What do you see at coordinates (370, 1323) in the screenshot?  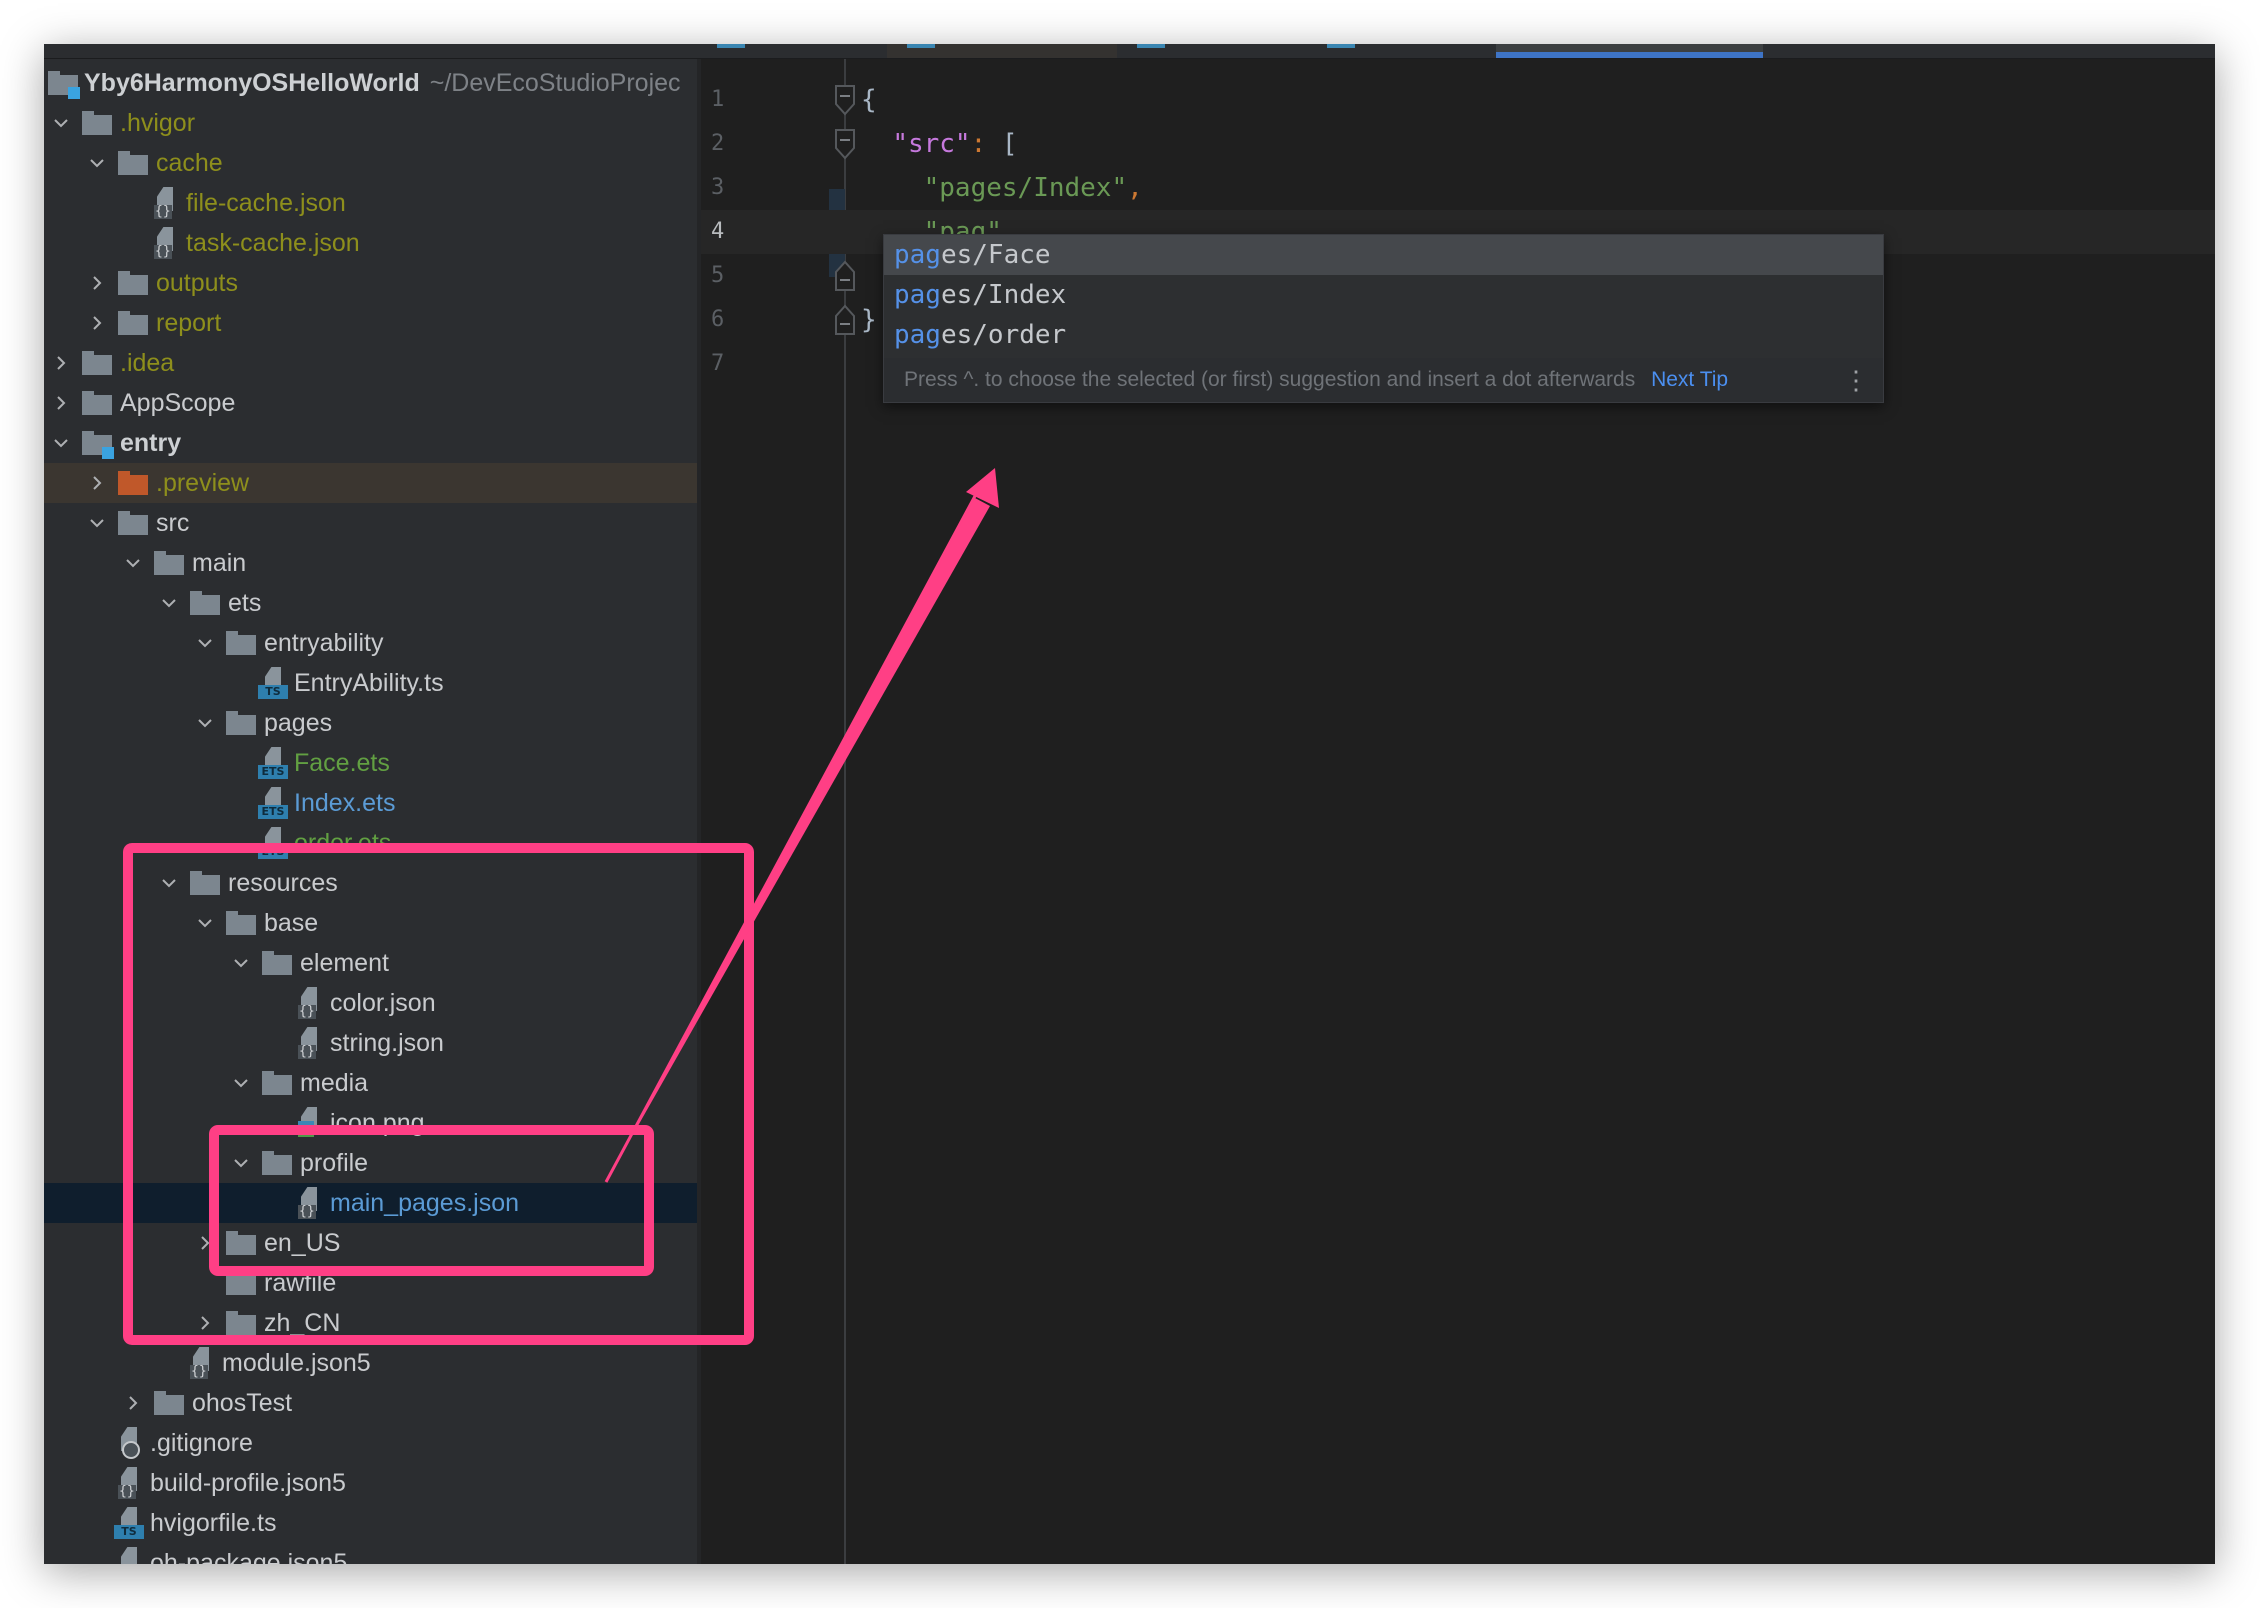 I see `tree-item: zh_CN` at bounding box center [370, 1323].